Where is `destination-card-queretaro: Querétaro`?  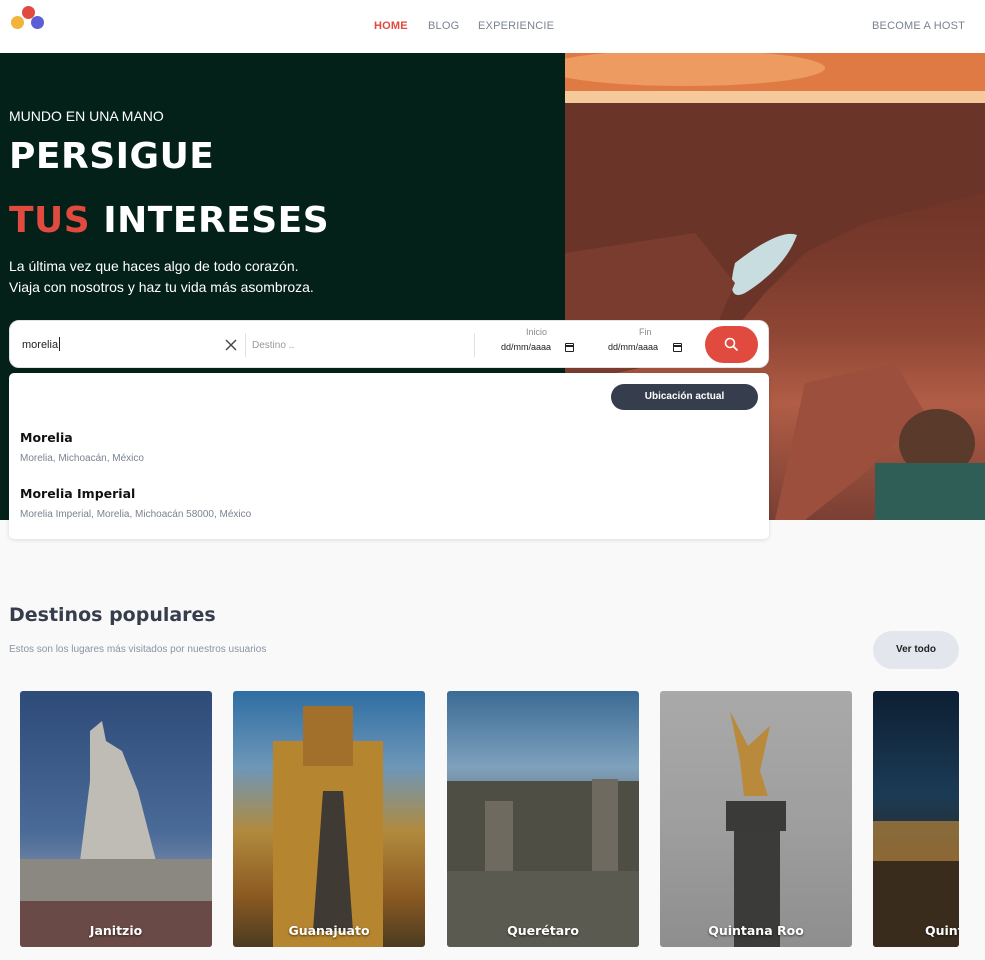
destination-card-queretaro: Querétaro is located at coordinates (543, 819).